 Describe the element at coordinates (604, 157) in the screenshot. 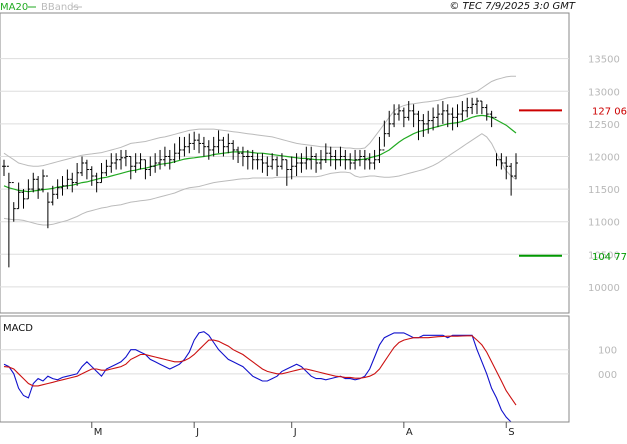

I see `price-tick-label: 12000` at that location.